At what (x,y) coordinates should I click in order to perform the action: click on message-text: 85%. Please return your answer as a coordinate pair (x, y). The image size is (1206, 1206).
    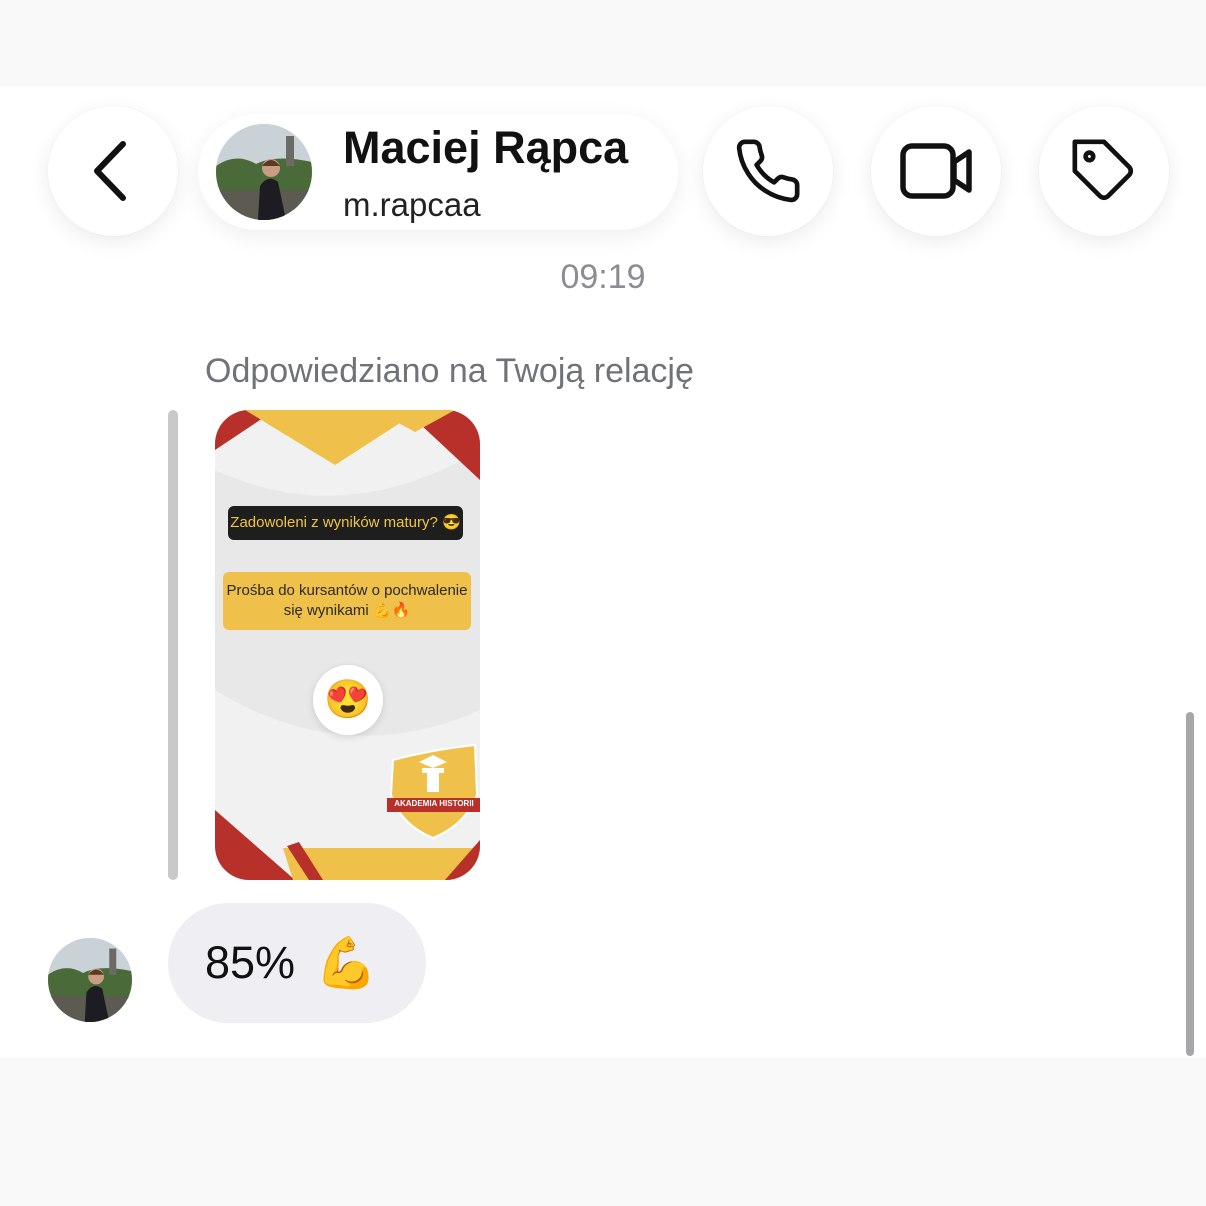
    Looking at the image, I should click on (250, 962).